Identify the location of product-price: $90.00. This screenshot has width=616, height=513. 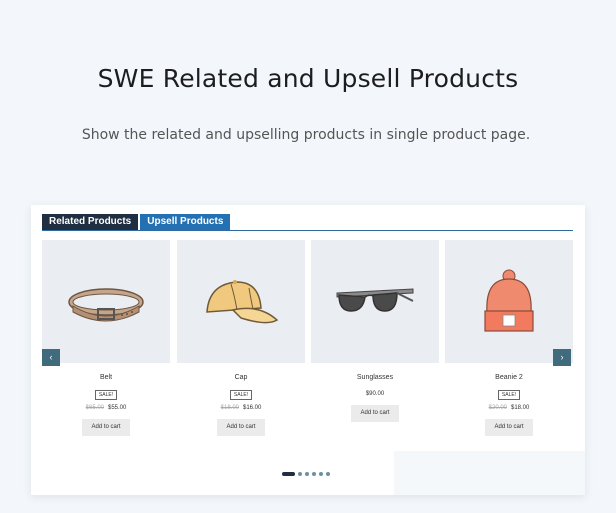
(375, 395).